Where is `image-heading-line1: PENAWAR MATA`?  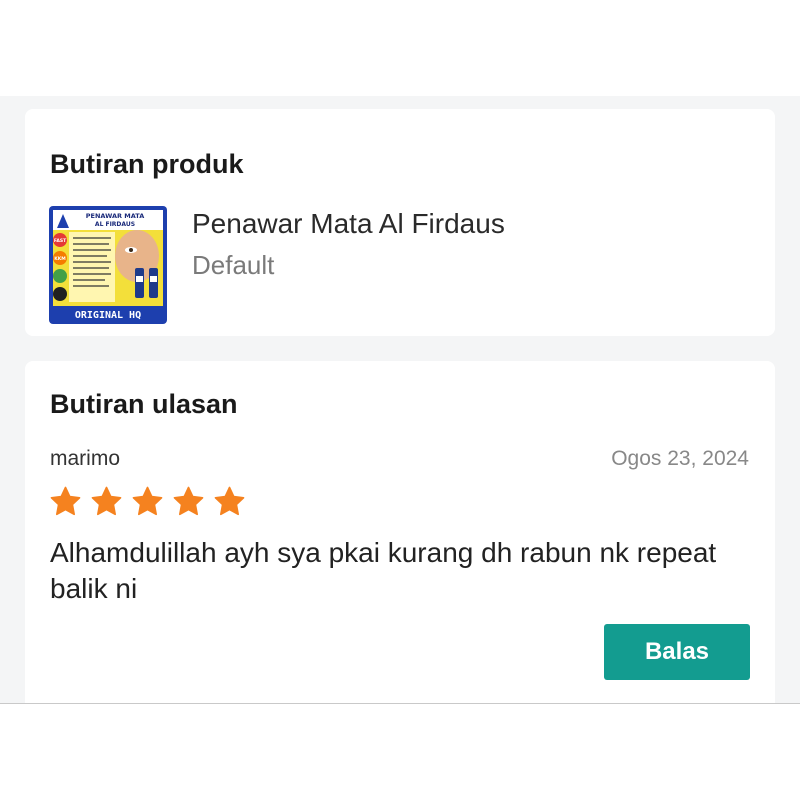 image-heading-line1: PENAWAR MATA is located at coordinates (115, 216).